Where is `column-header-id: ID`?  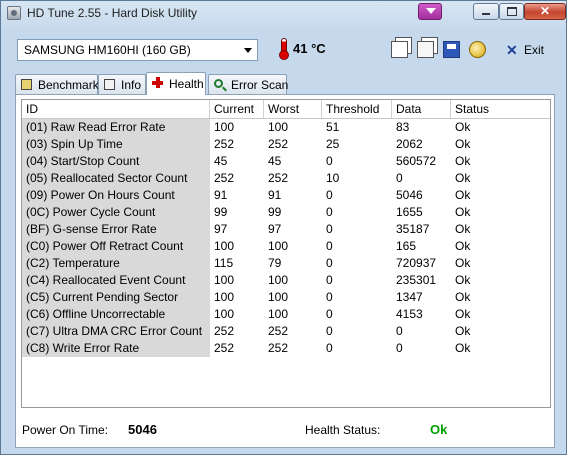
column-header-id: ID is located at coordinates (116, 109).